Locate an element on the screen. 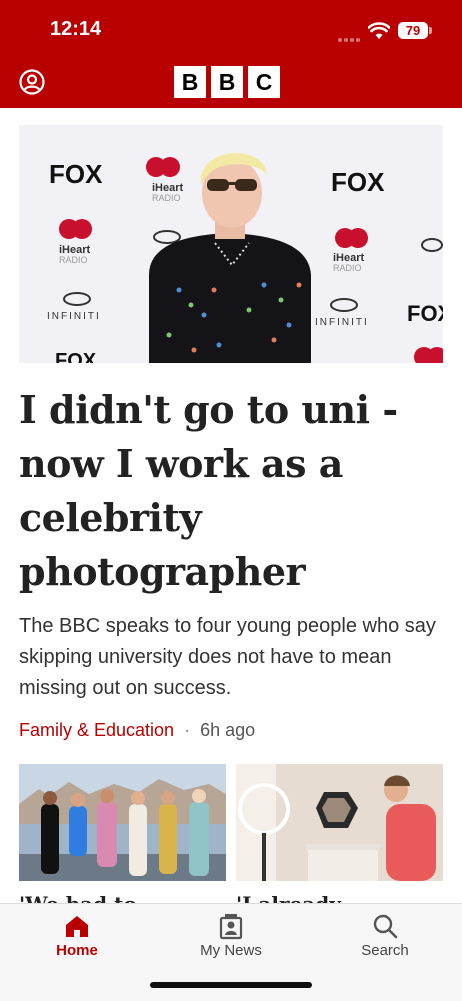 Image resolution: width=462 pixels, height=1001 pixels. home-indicator is located at coordinates (231, 985).